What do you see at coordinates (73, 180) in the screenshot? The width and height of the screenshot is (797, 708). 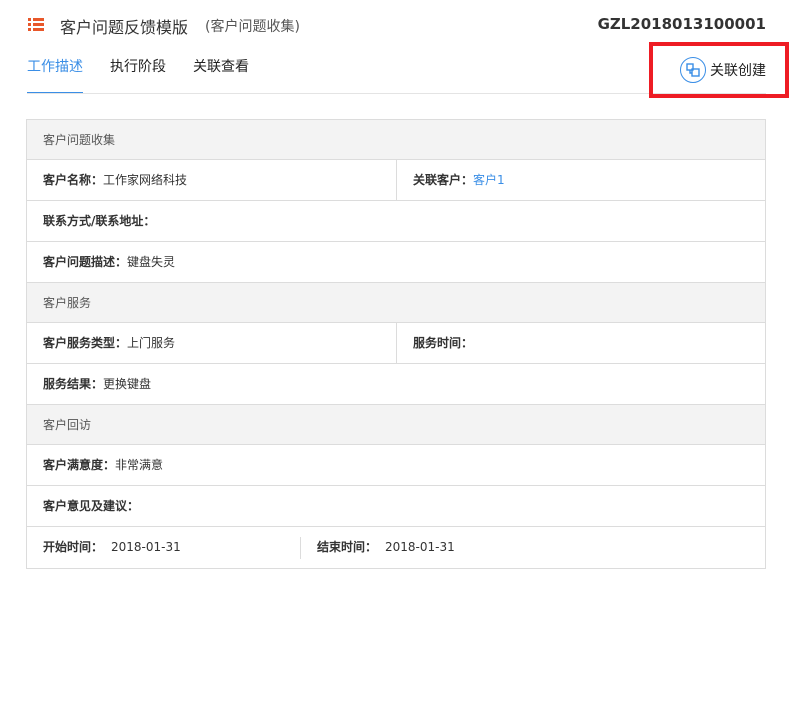 I see `field-label: 客户名称：` at bounding box center [73, 180].